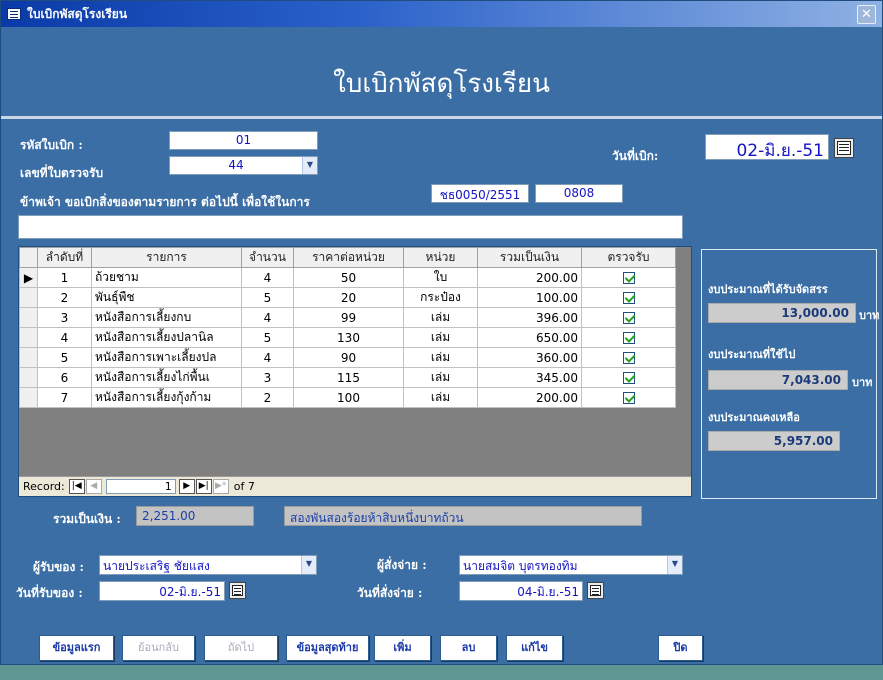 The width and height of the screenshot is (883, 680). Describe the element at coordinates (529, 357) in the screenshot. I see `cell-total: 360.00` at that location.